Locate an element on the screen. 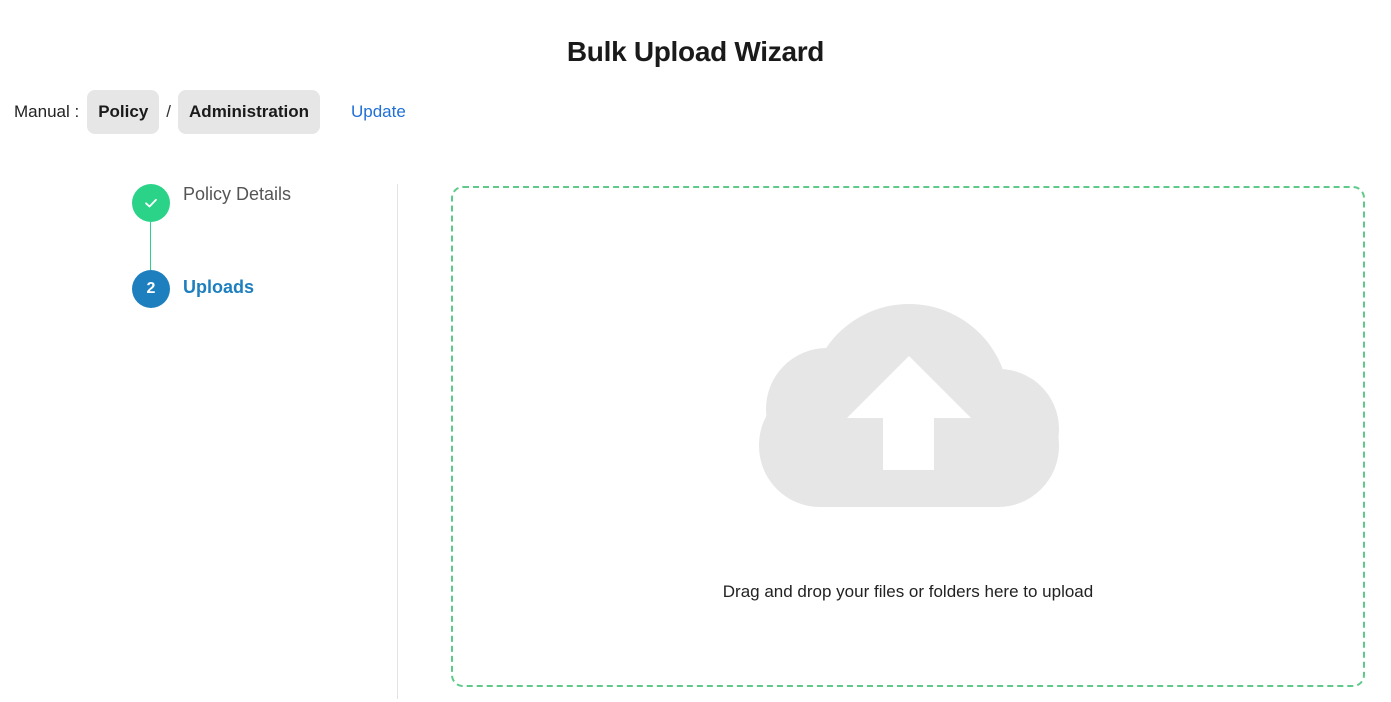 The image size is (1391, 702). manual-label: Manual : is located at coordinates (47, 111).